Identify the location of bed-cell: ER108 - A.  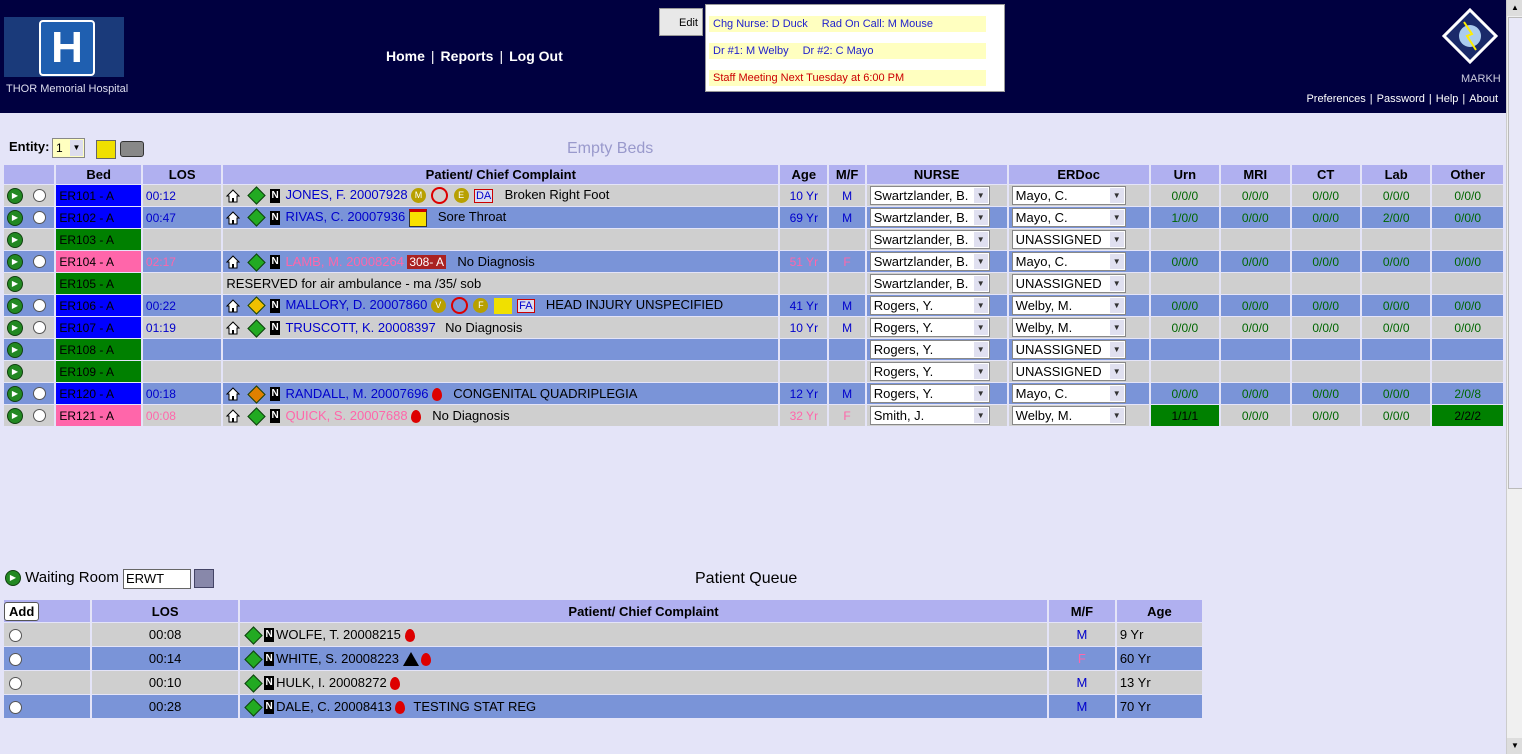
(98, 349).